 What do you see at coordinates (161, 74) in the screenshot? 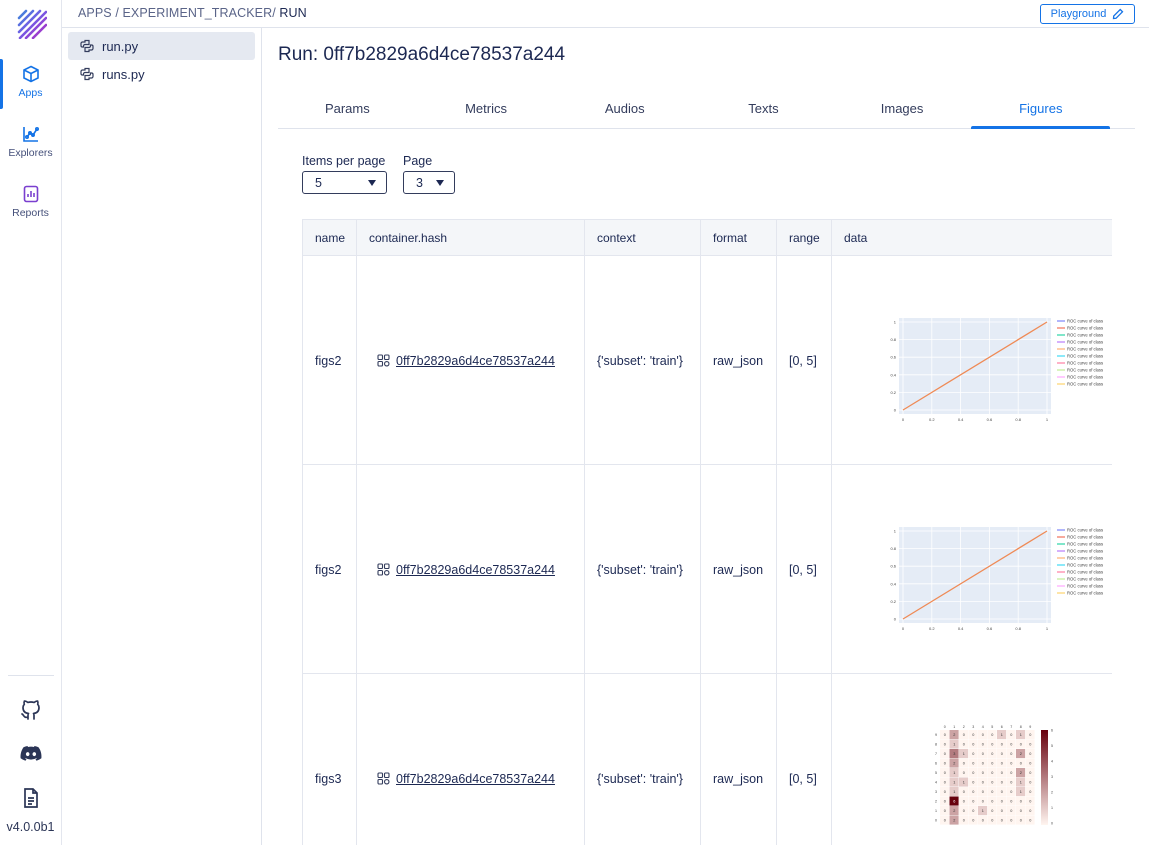
I see `file-item-runs-py: runs.py` at bounding box center [161, 74].